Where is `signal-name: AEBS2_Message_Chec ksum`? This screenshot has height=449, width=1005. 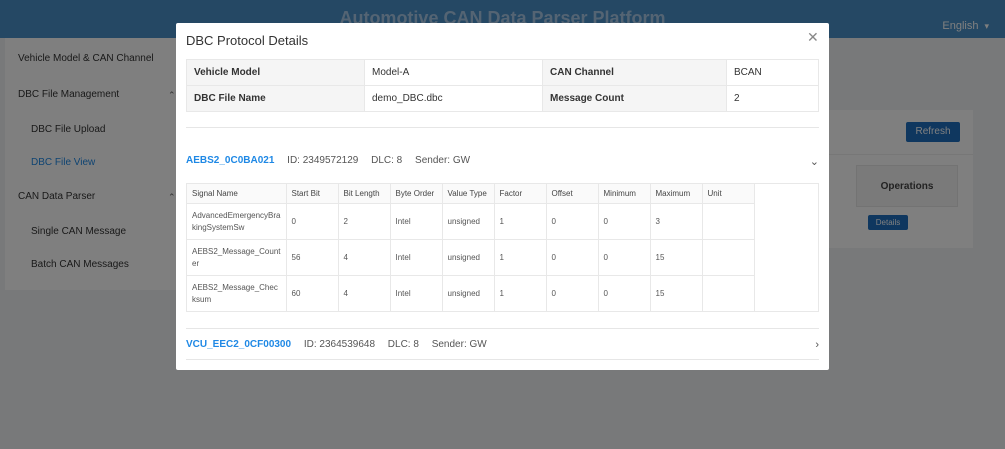
signal-name: AEBS2_Message_Chec ksum is located at coordinates (236, 293).